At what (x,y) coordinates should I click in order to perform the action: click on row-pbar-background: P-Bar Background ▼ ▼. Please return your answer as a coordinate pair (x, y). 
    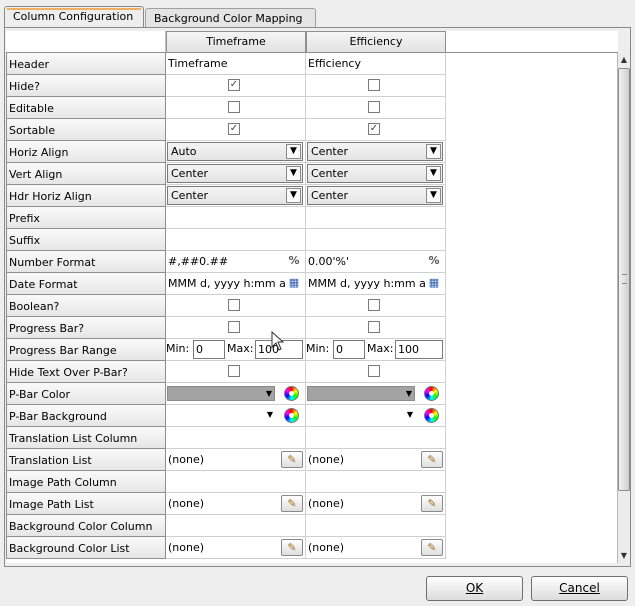
    Looking at the image, I should click on (226, 416).